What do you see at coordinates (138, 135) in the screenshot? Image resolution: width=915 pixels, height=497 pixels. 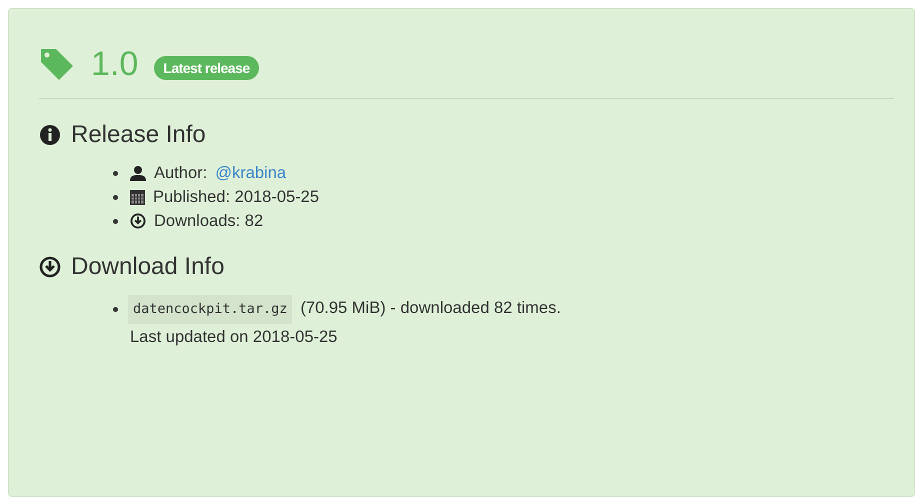 I see `section-heading: Release Info` at bounding box center [138, 135].